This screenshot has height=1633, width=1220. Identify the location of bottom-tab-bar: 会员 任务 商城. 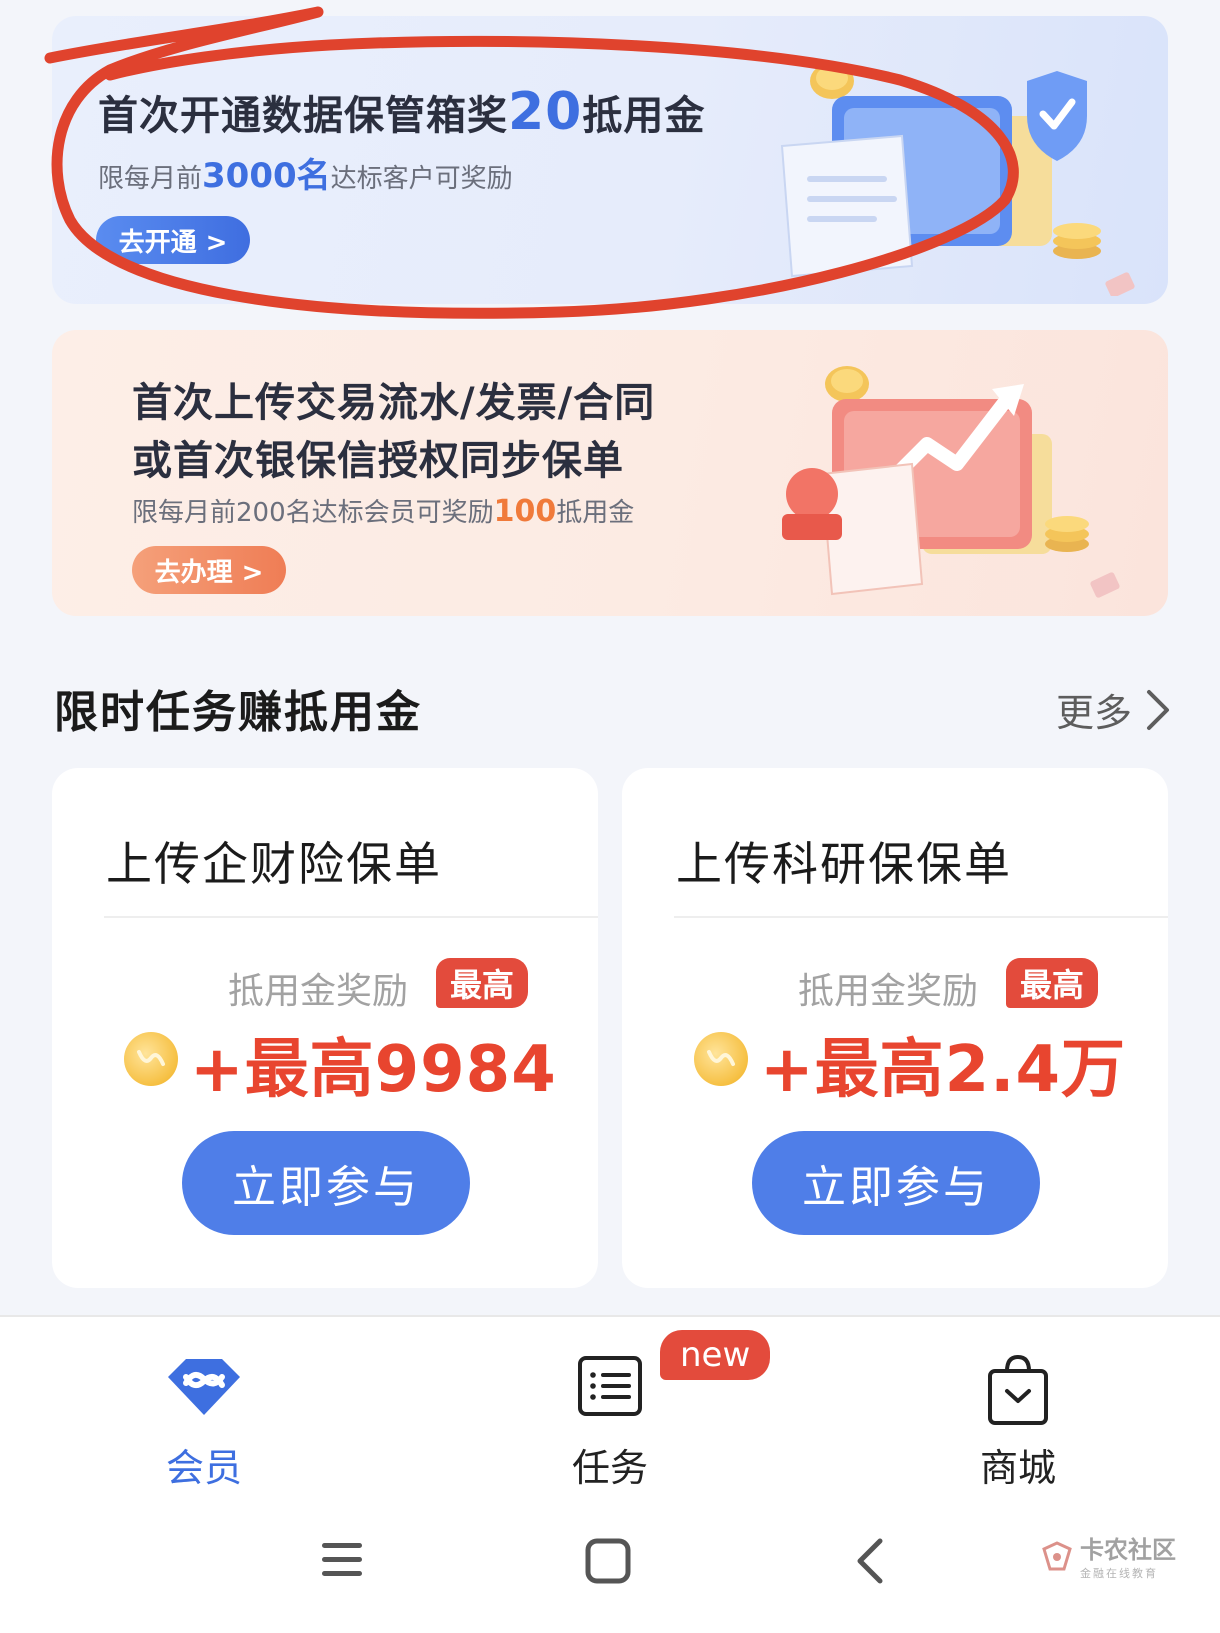
(610, 1405).